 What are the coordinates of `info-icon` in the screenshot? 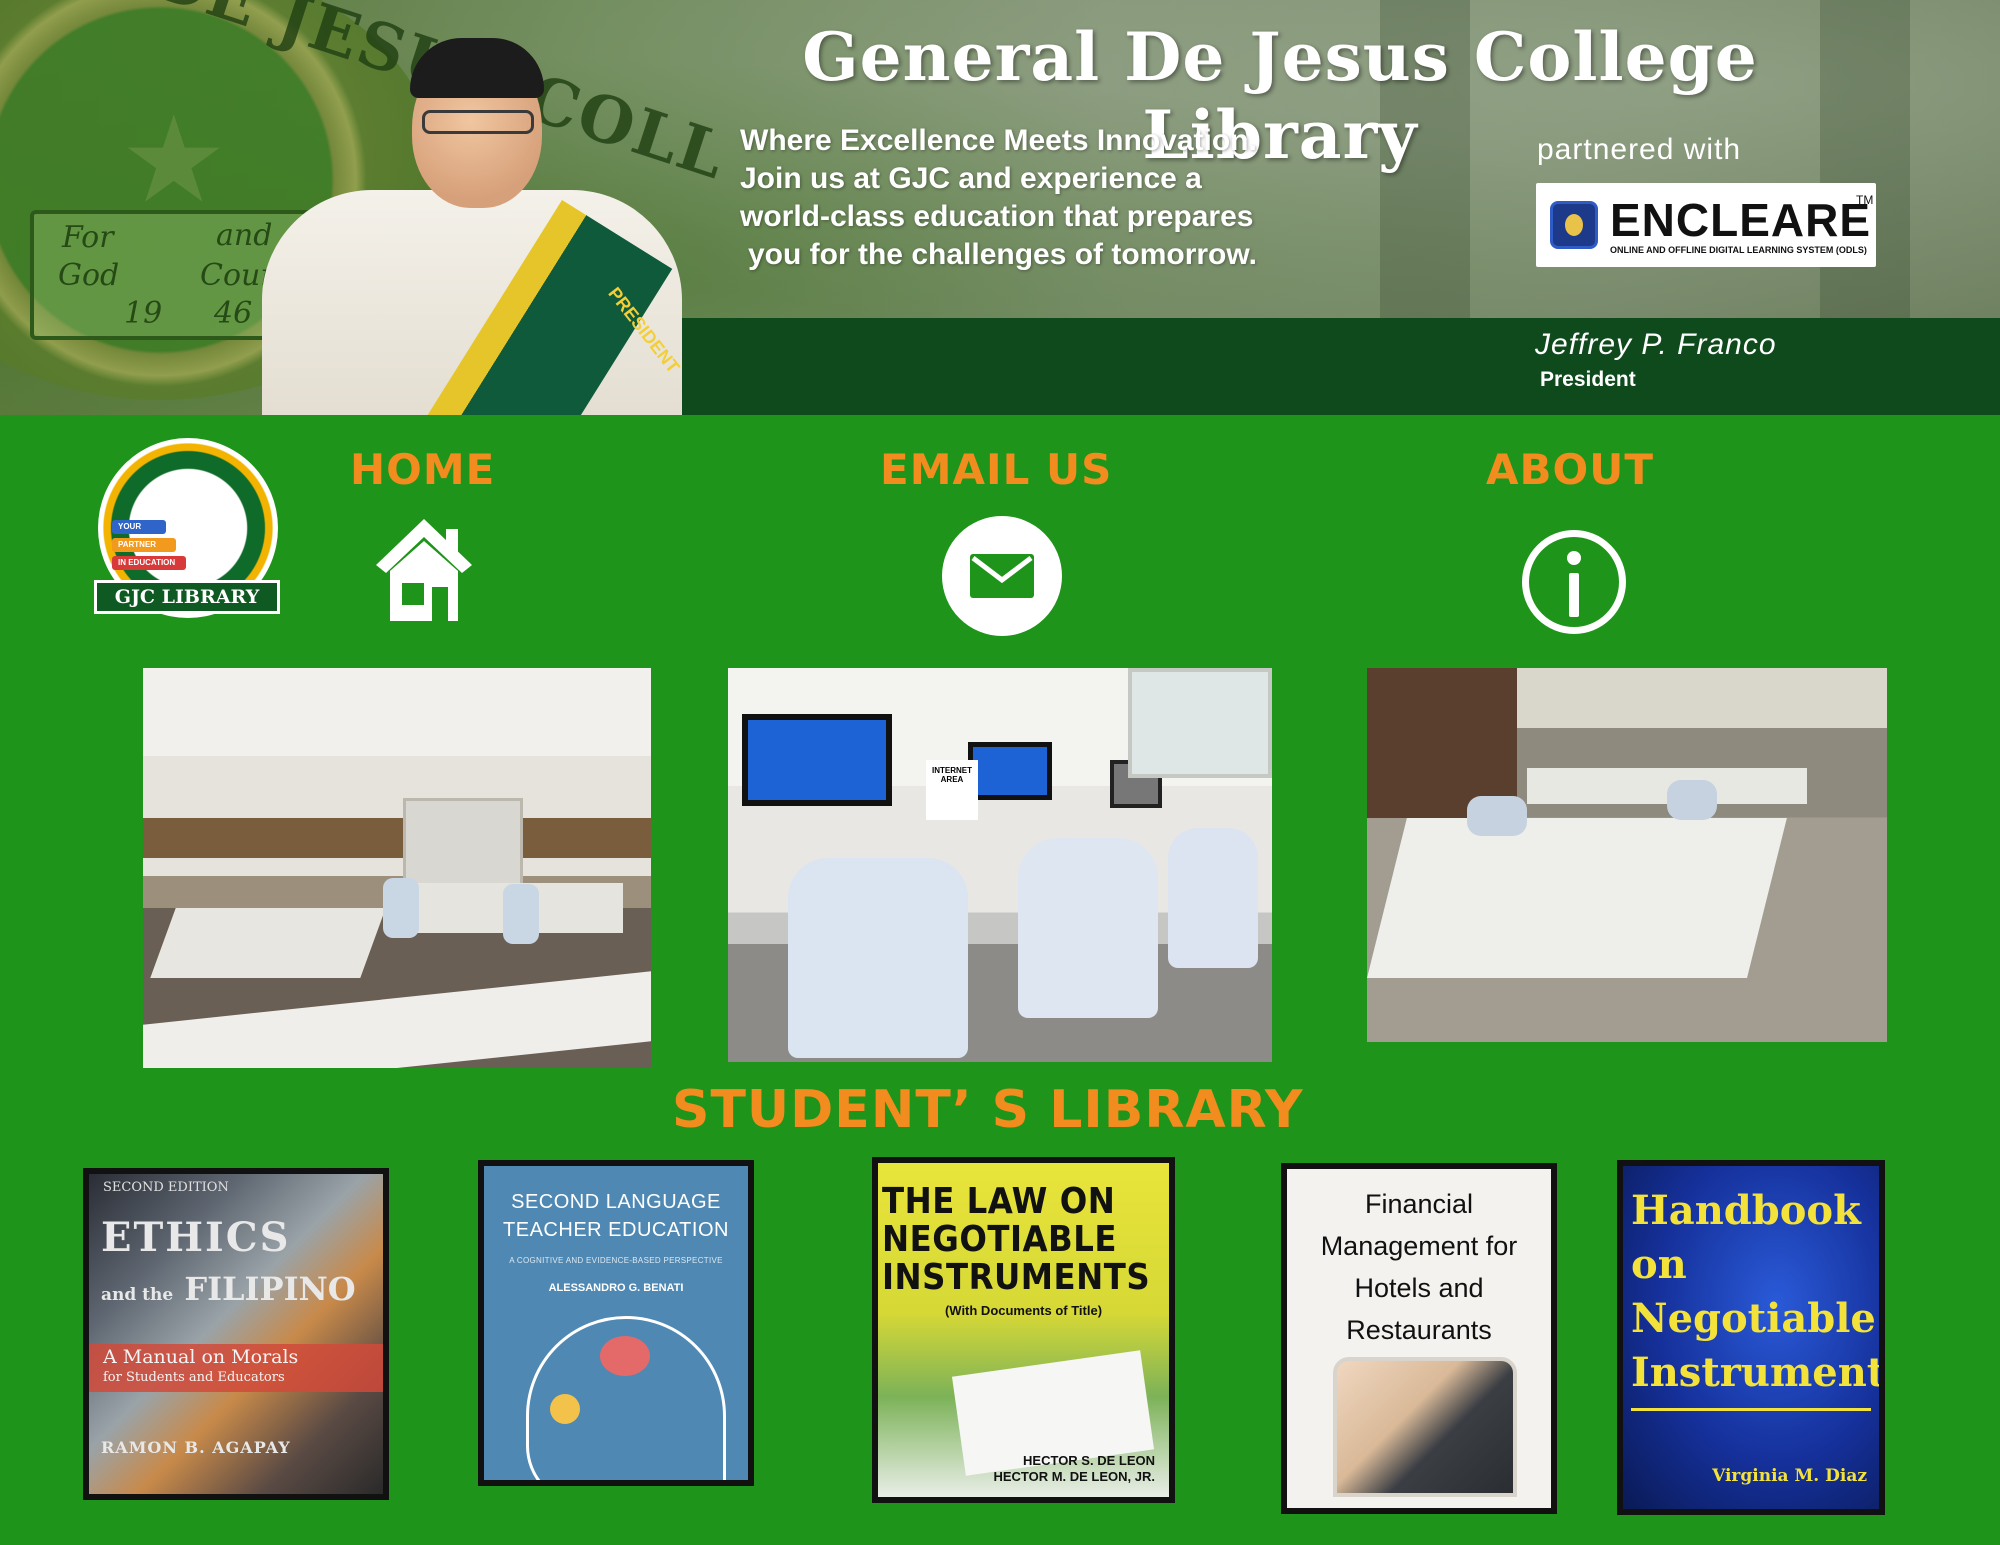 It's located at (1574, 582).